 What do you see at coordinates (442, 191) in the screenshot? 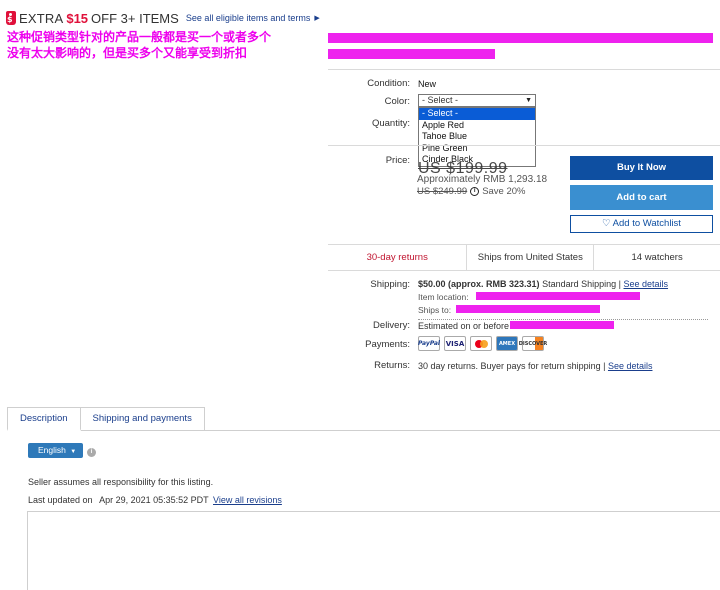
I see `was-price: US $249.99` at bounding box center [442, 191].